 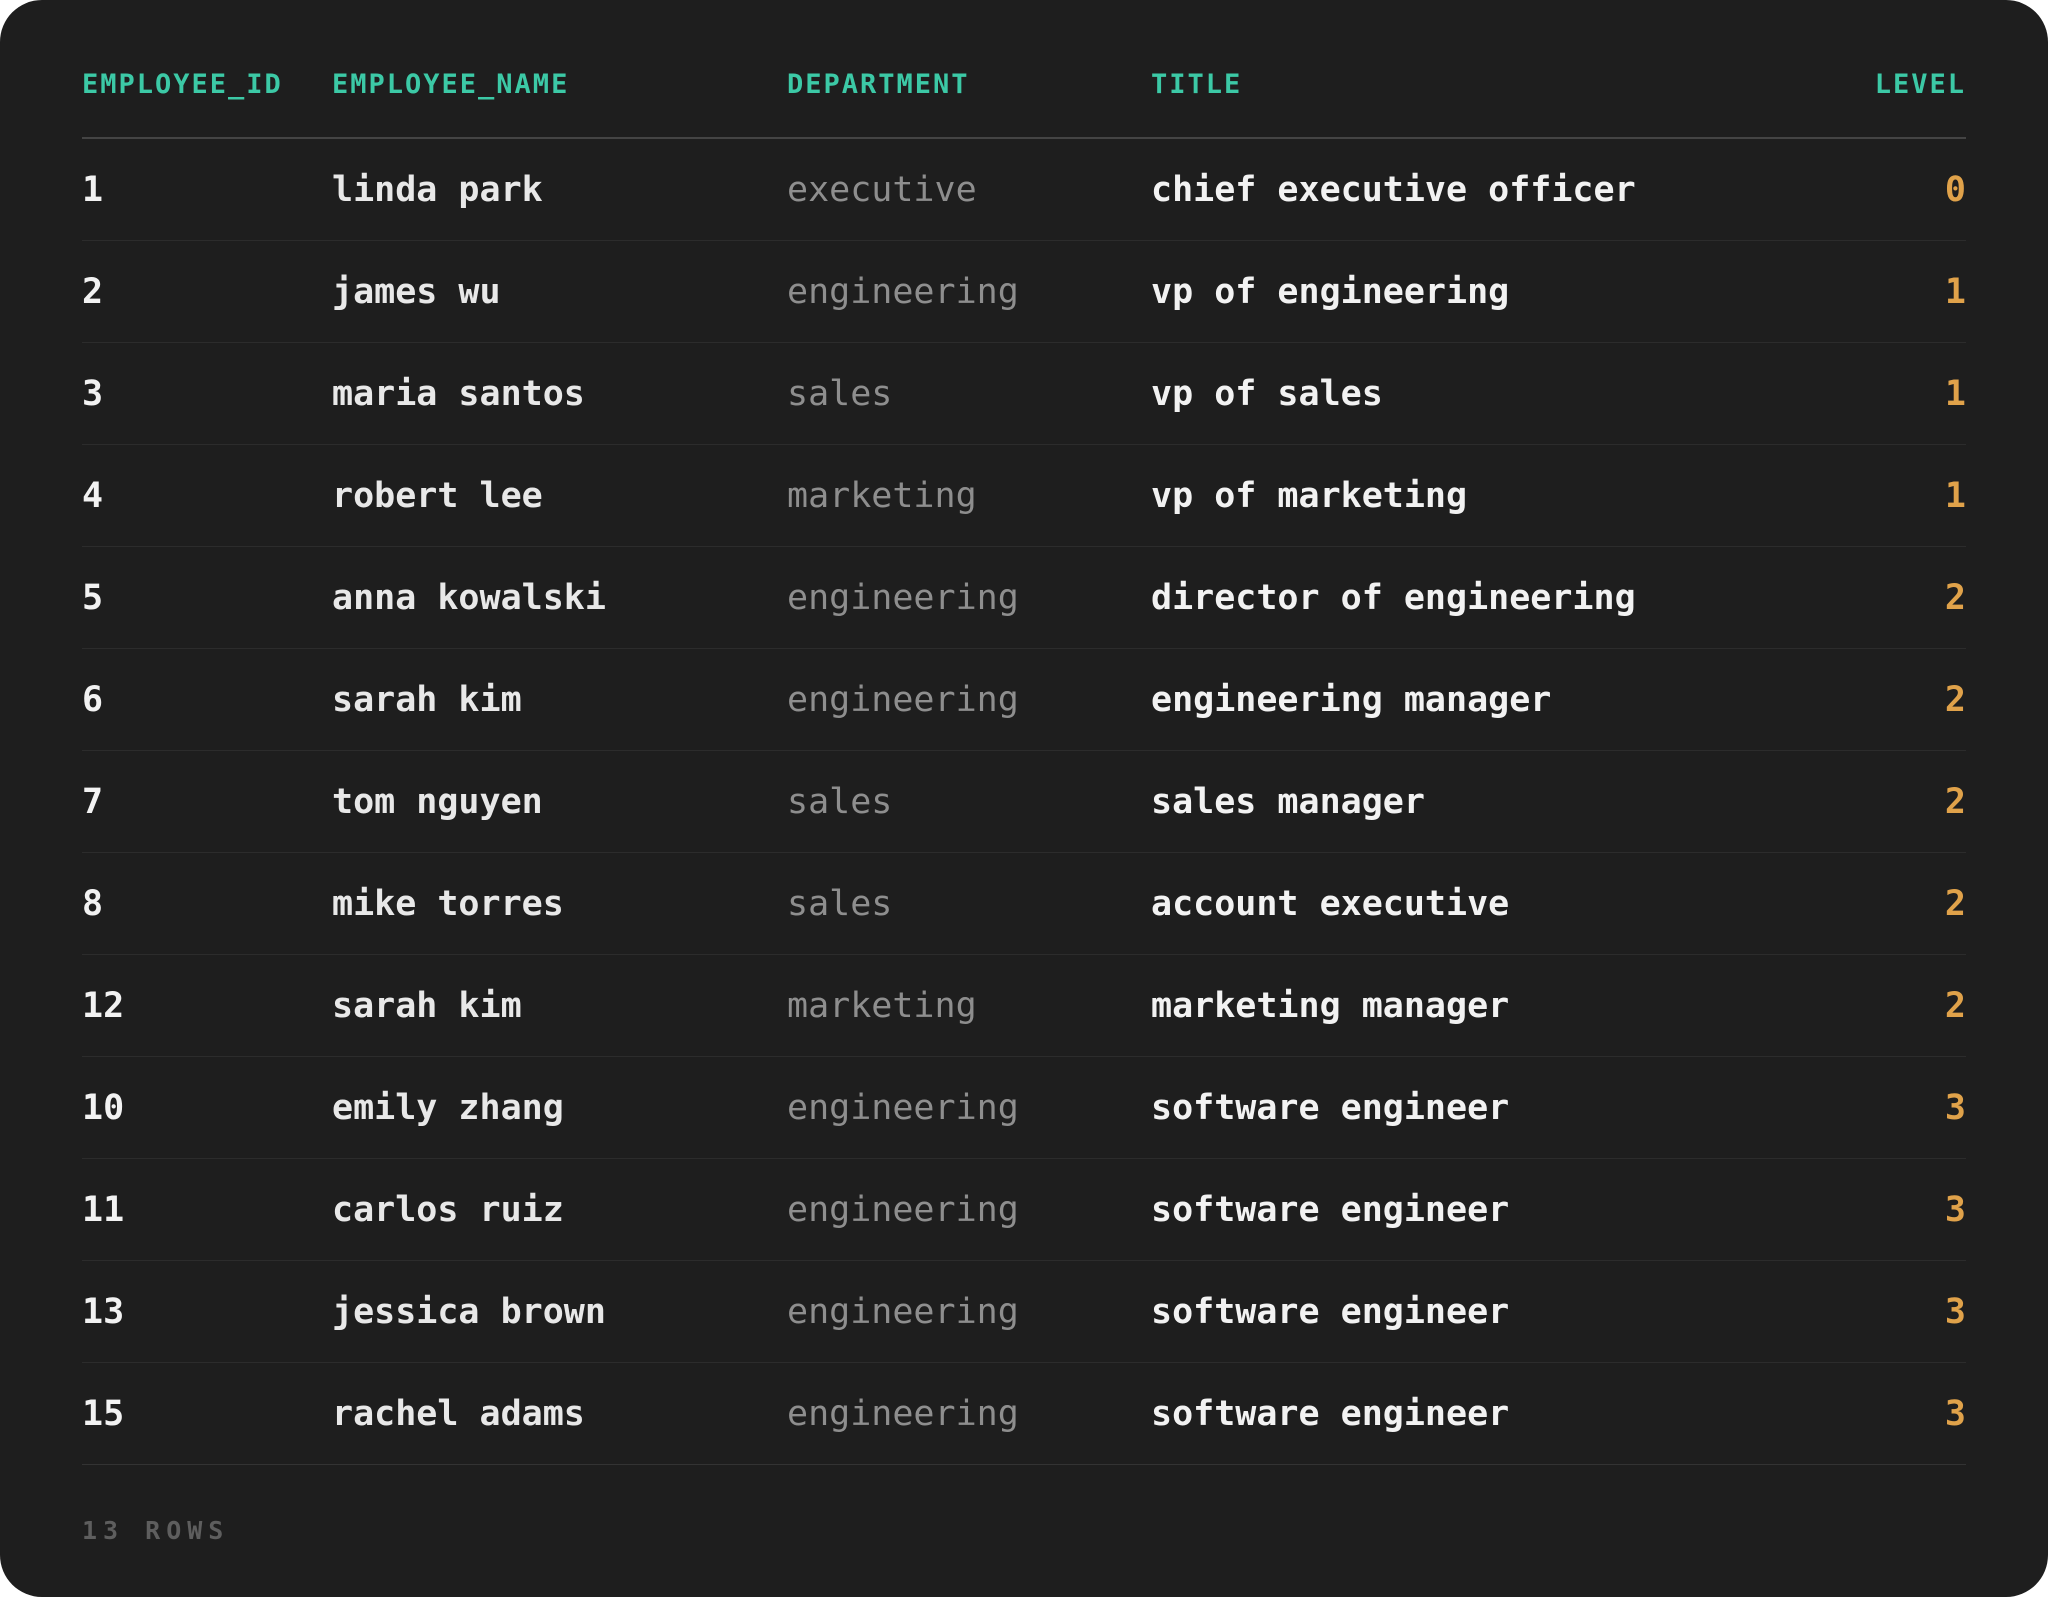 I want to click on cell-title: director of engineering, so click(x=1453, y=597).